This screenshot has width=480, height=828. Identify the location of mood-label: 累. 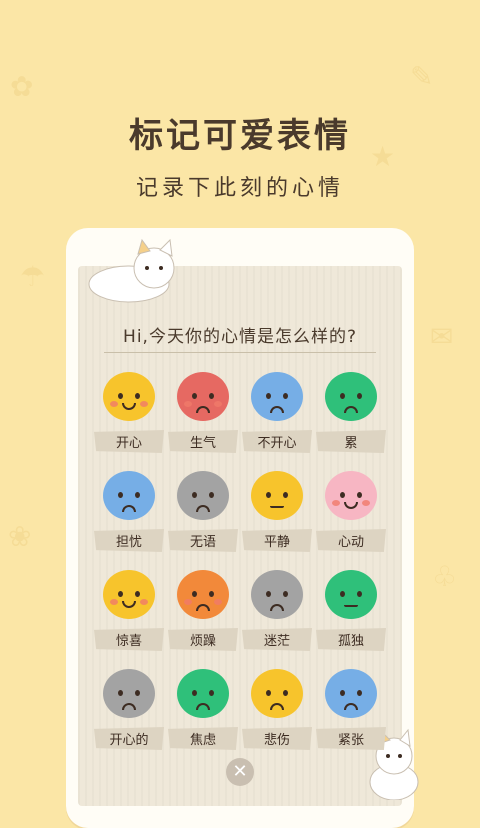
(351, 441).